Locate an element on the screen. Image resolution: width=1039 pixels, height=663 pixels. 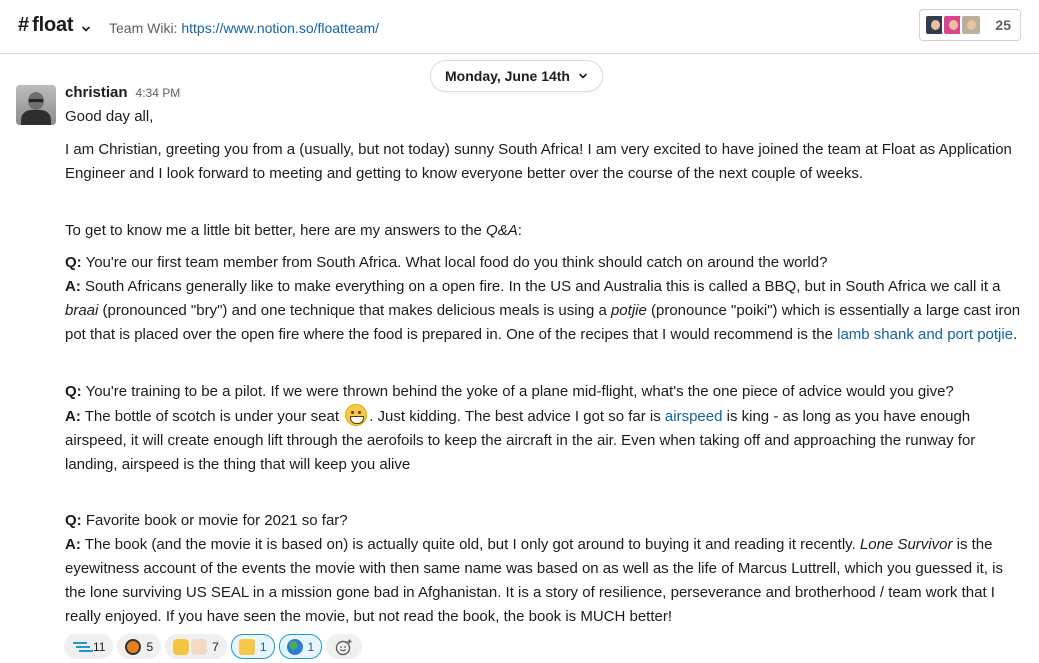
member-count: 25 is located at coordinates (1003, 25).